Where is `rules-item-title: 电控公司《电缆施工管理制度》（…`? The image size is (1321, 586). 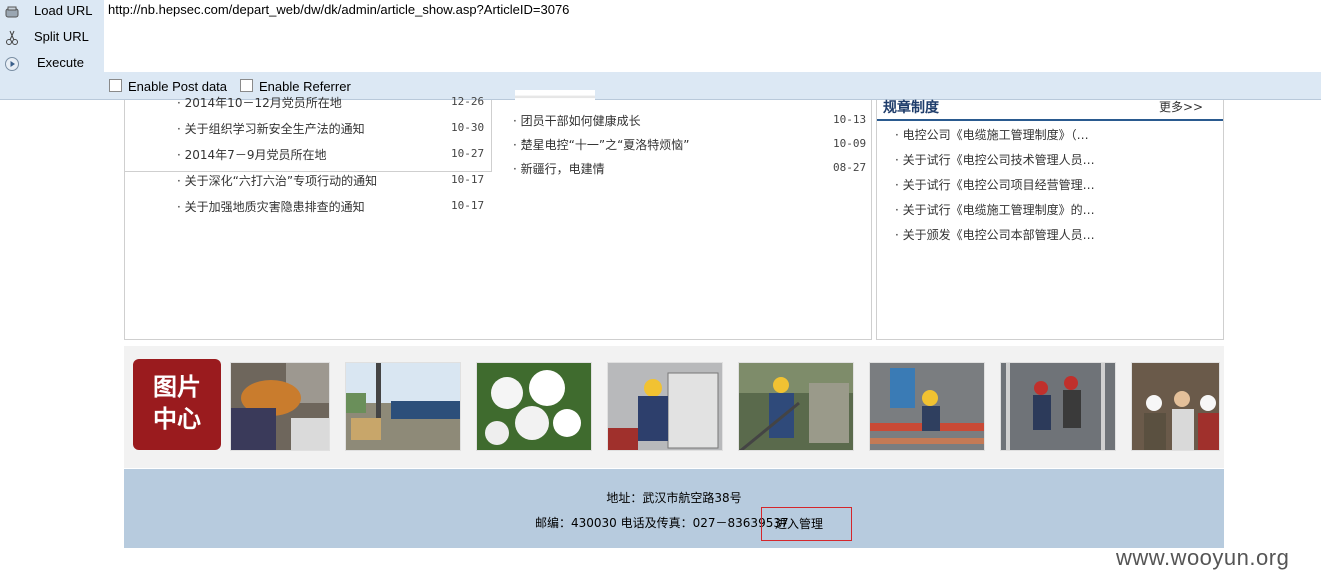 rules-item-title: 电控公司《电缆施工管理制度》（… is located at coordinates (996, 135).